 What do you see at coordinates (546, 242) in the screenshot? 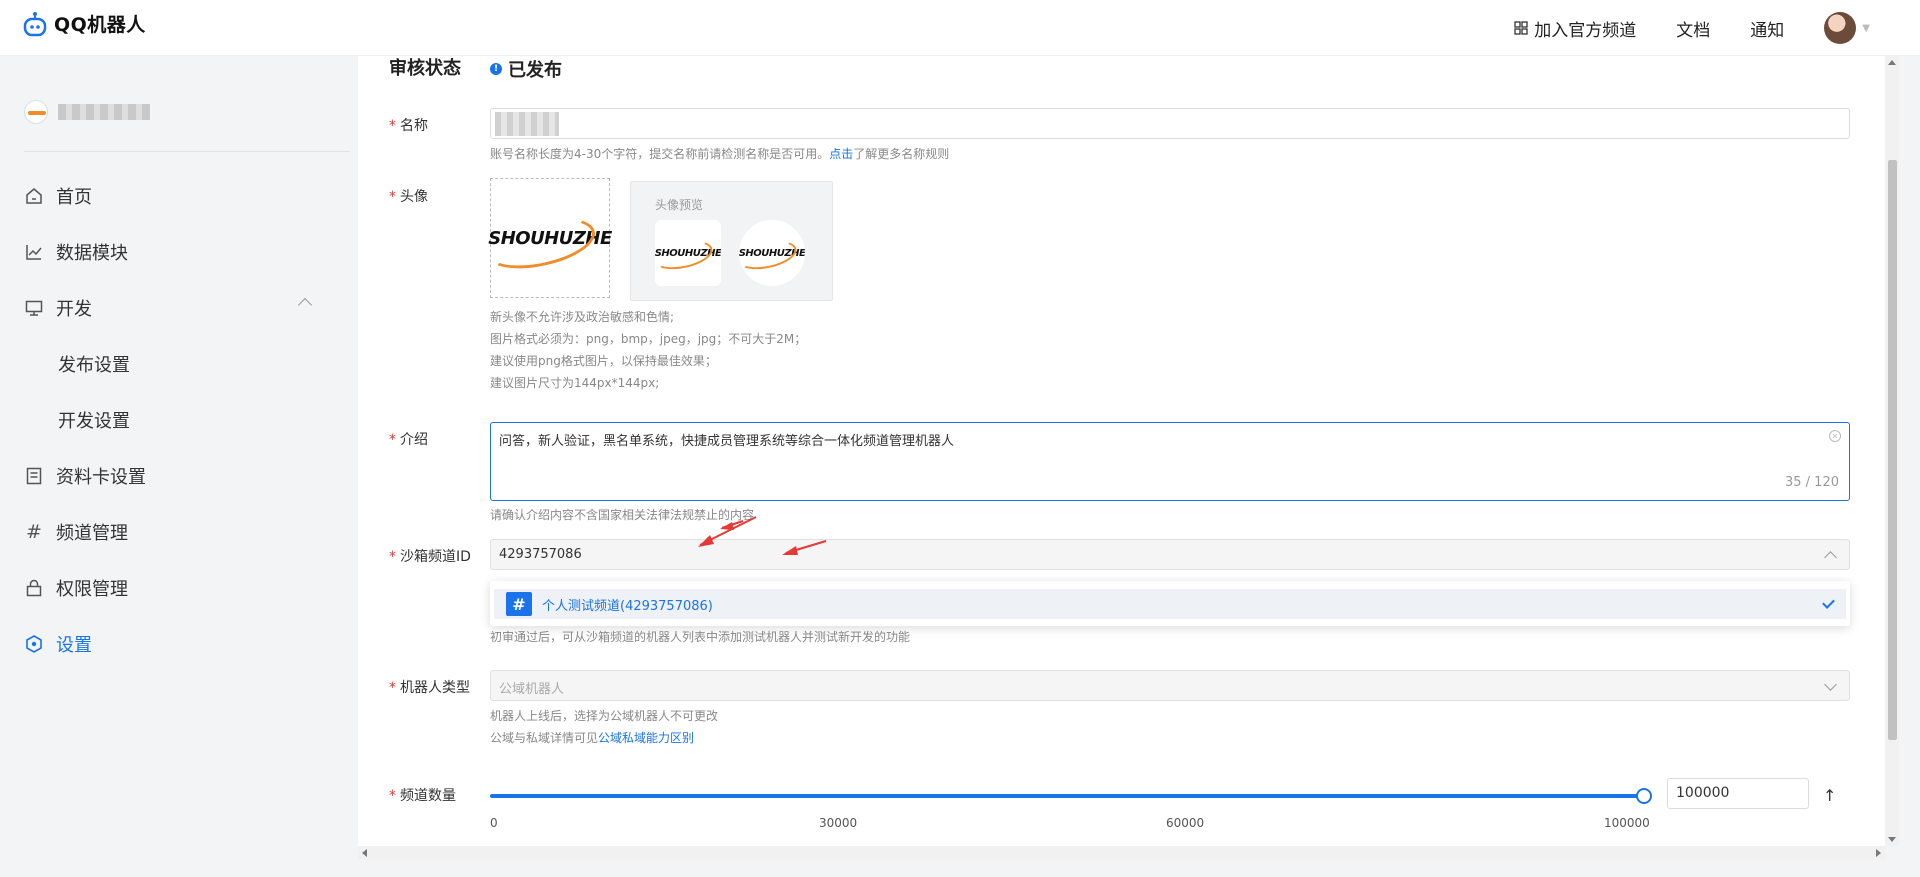
I see `avatar-image: SHOUHUZHE` at bounding box center [546, 242].